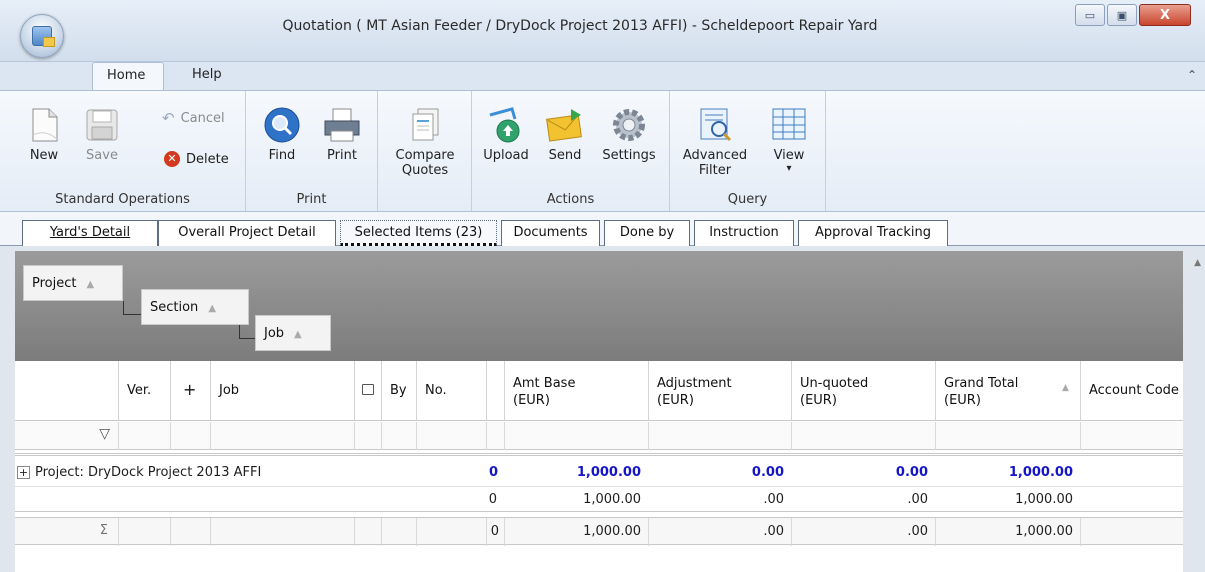 This screenshot has height=572, width=1205. What do you see at coordinates (145, 391) in the screenshot?
I see `column-header-ver: Ver.` at bounding box center [145, 391].